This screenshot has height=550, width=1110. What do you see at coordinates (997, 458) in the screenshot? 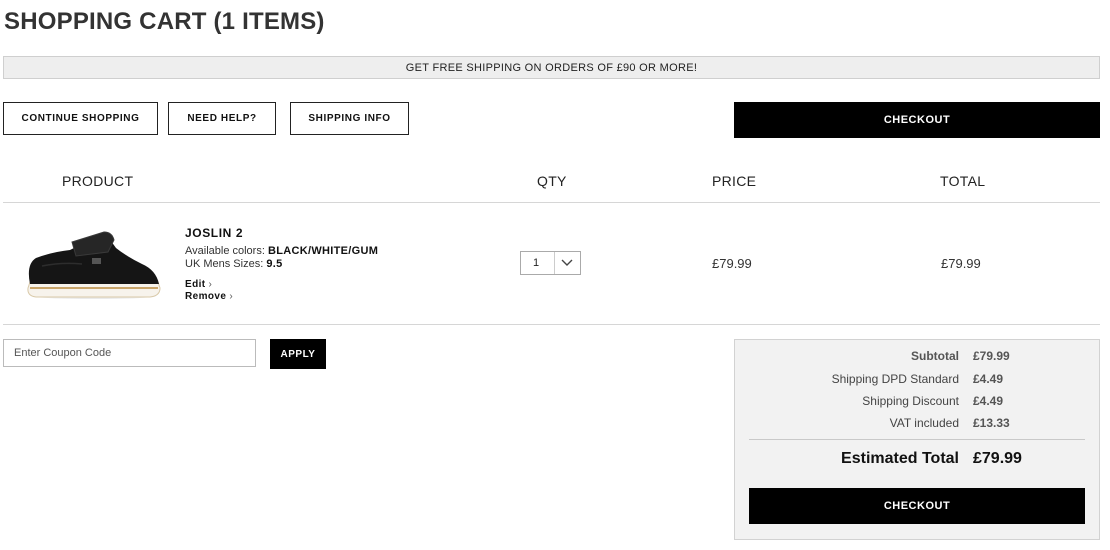
I see `estimated-total-value: £79.99` at bounding box center [997, 458].